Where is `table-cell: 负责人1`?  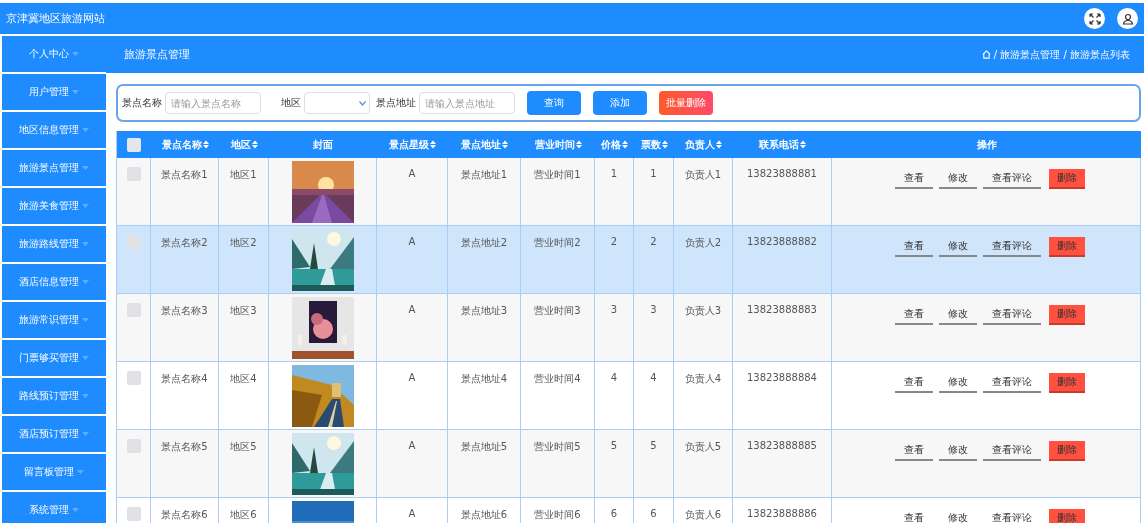
table-cell: 负责人1 is located at coordinates (703, 175).